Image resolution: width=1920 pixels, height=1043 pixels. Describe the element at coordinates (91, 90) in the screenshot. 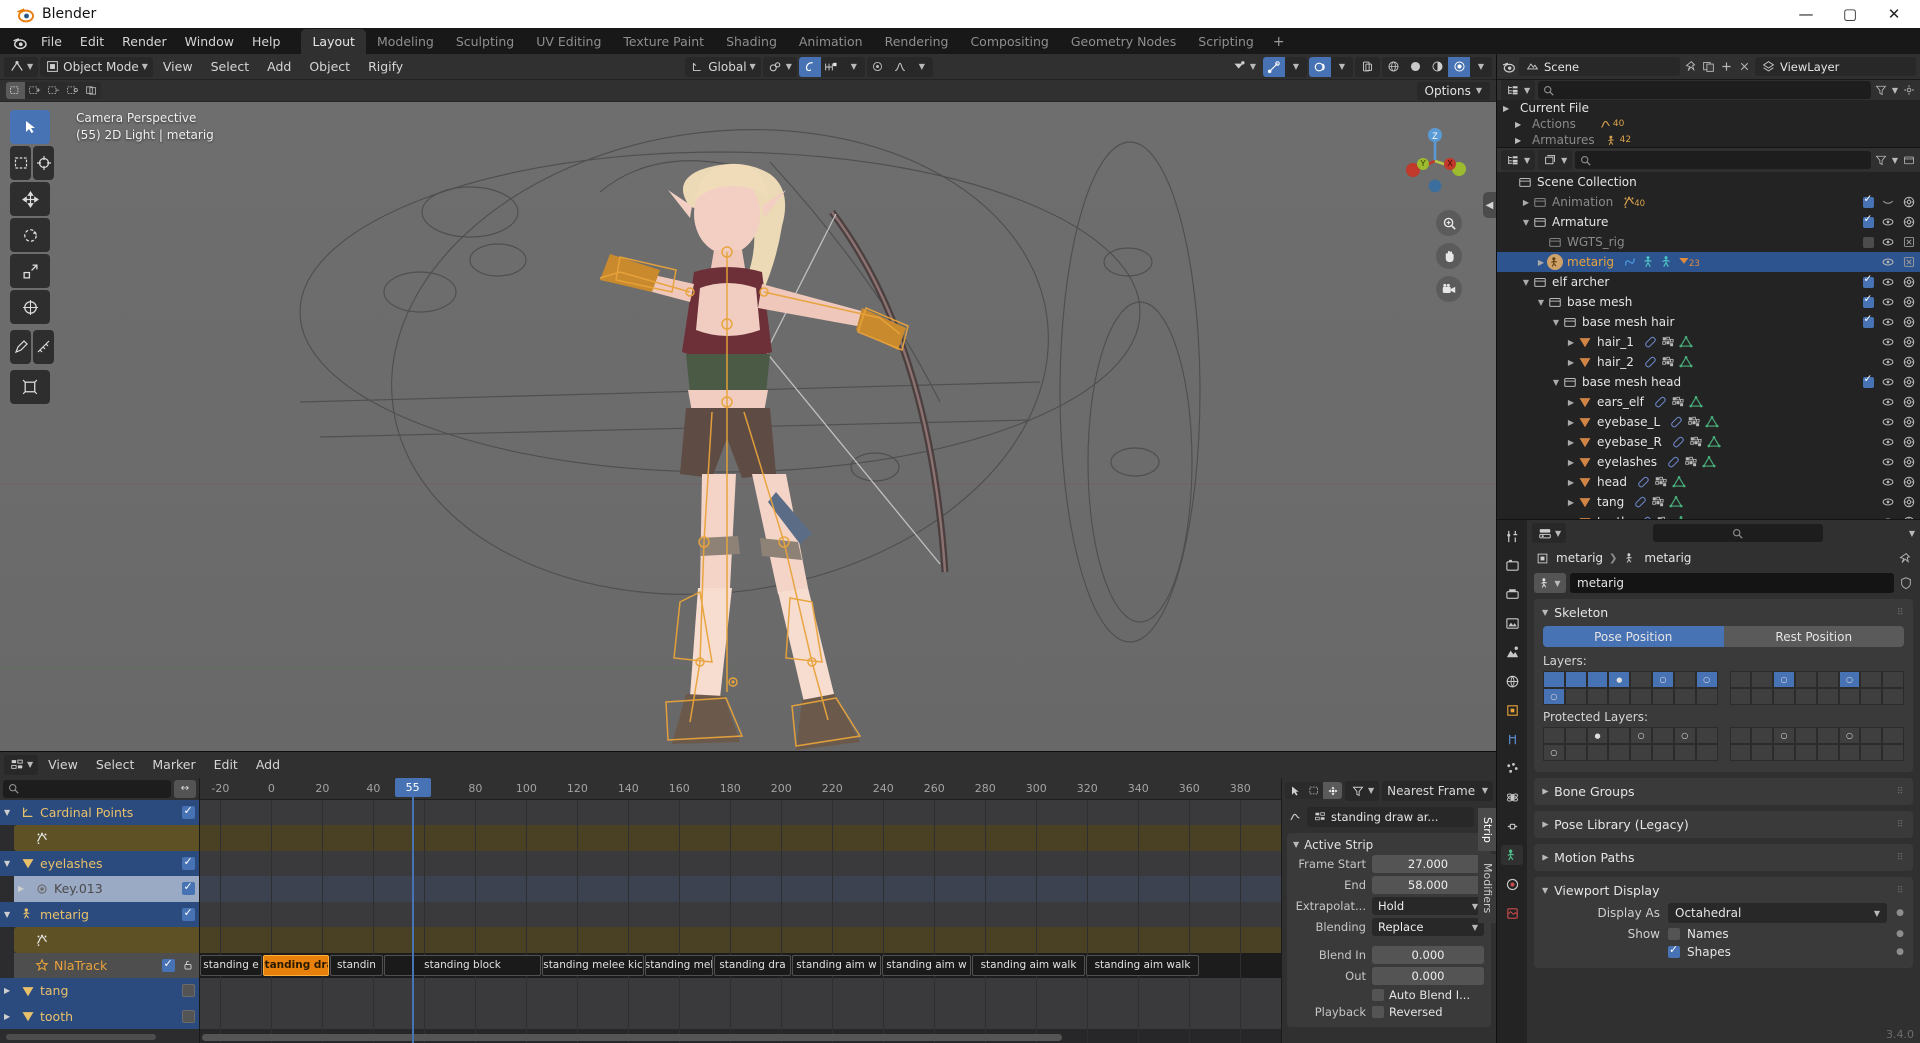

I see `select-intersect-mode` at that location.